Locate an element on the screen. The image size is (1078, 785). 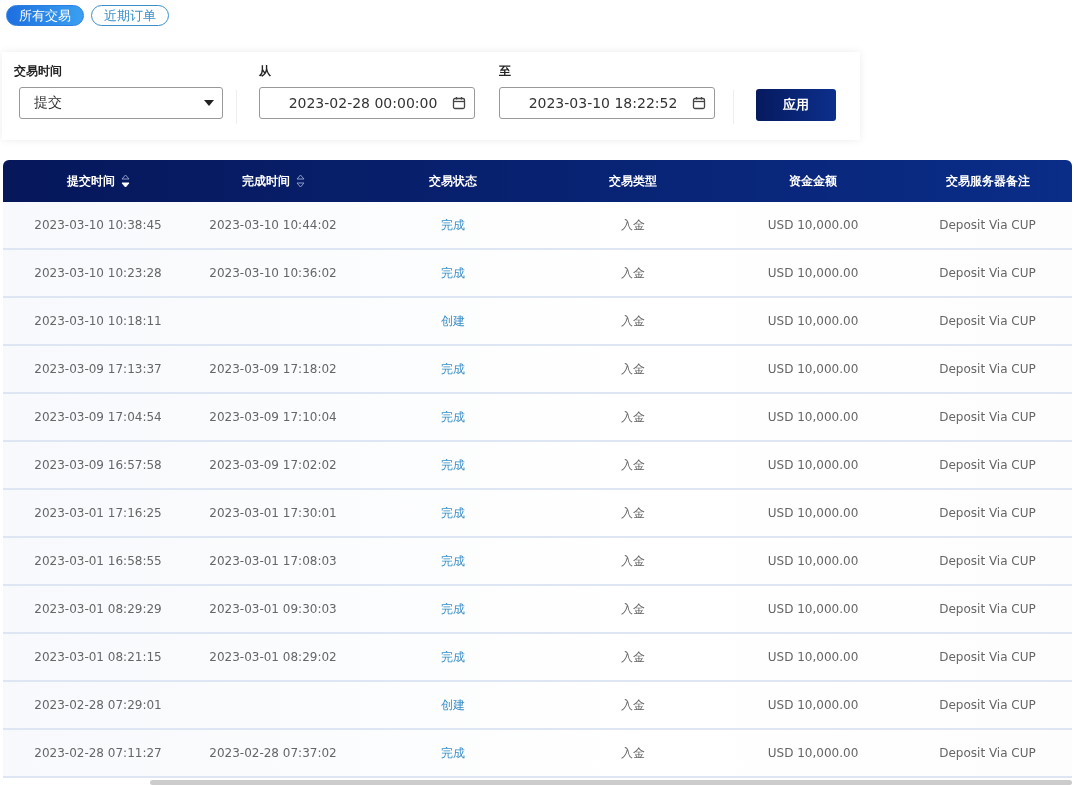
scrollbar is located at coordinates (611, 782).